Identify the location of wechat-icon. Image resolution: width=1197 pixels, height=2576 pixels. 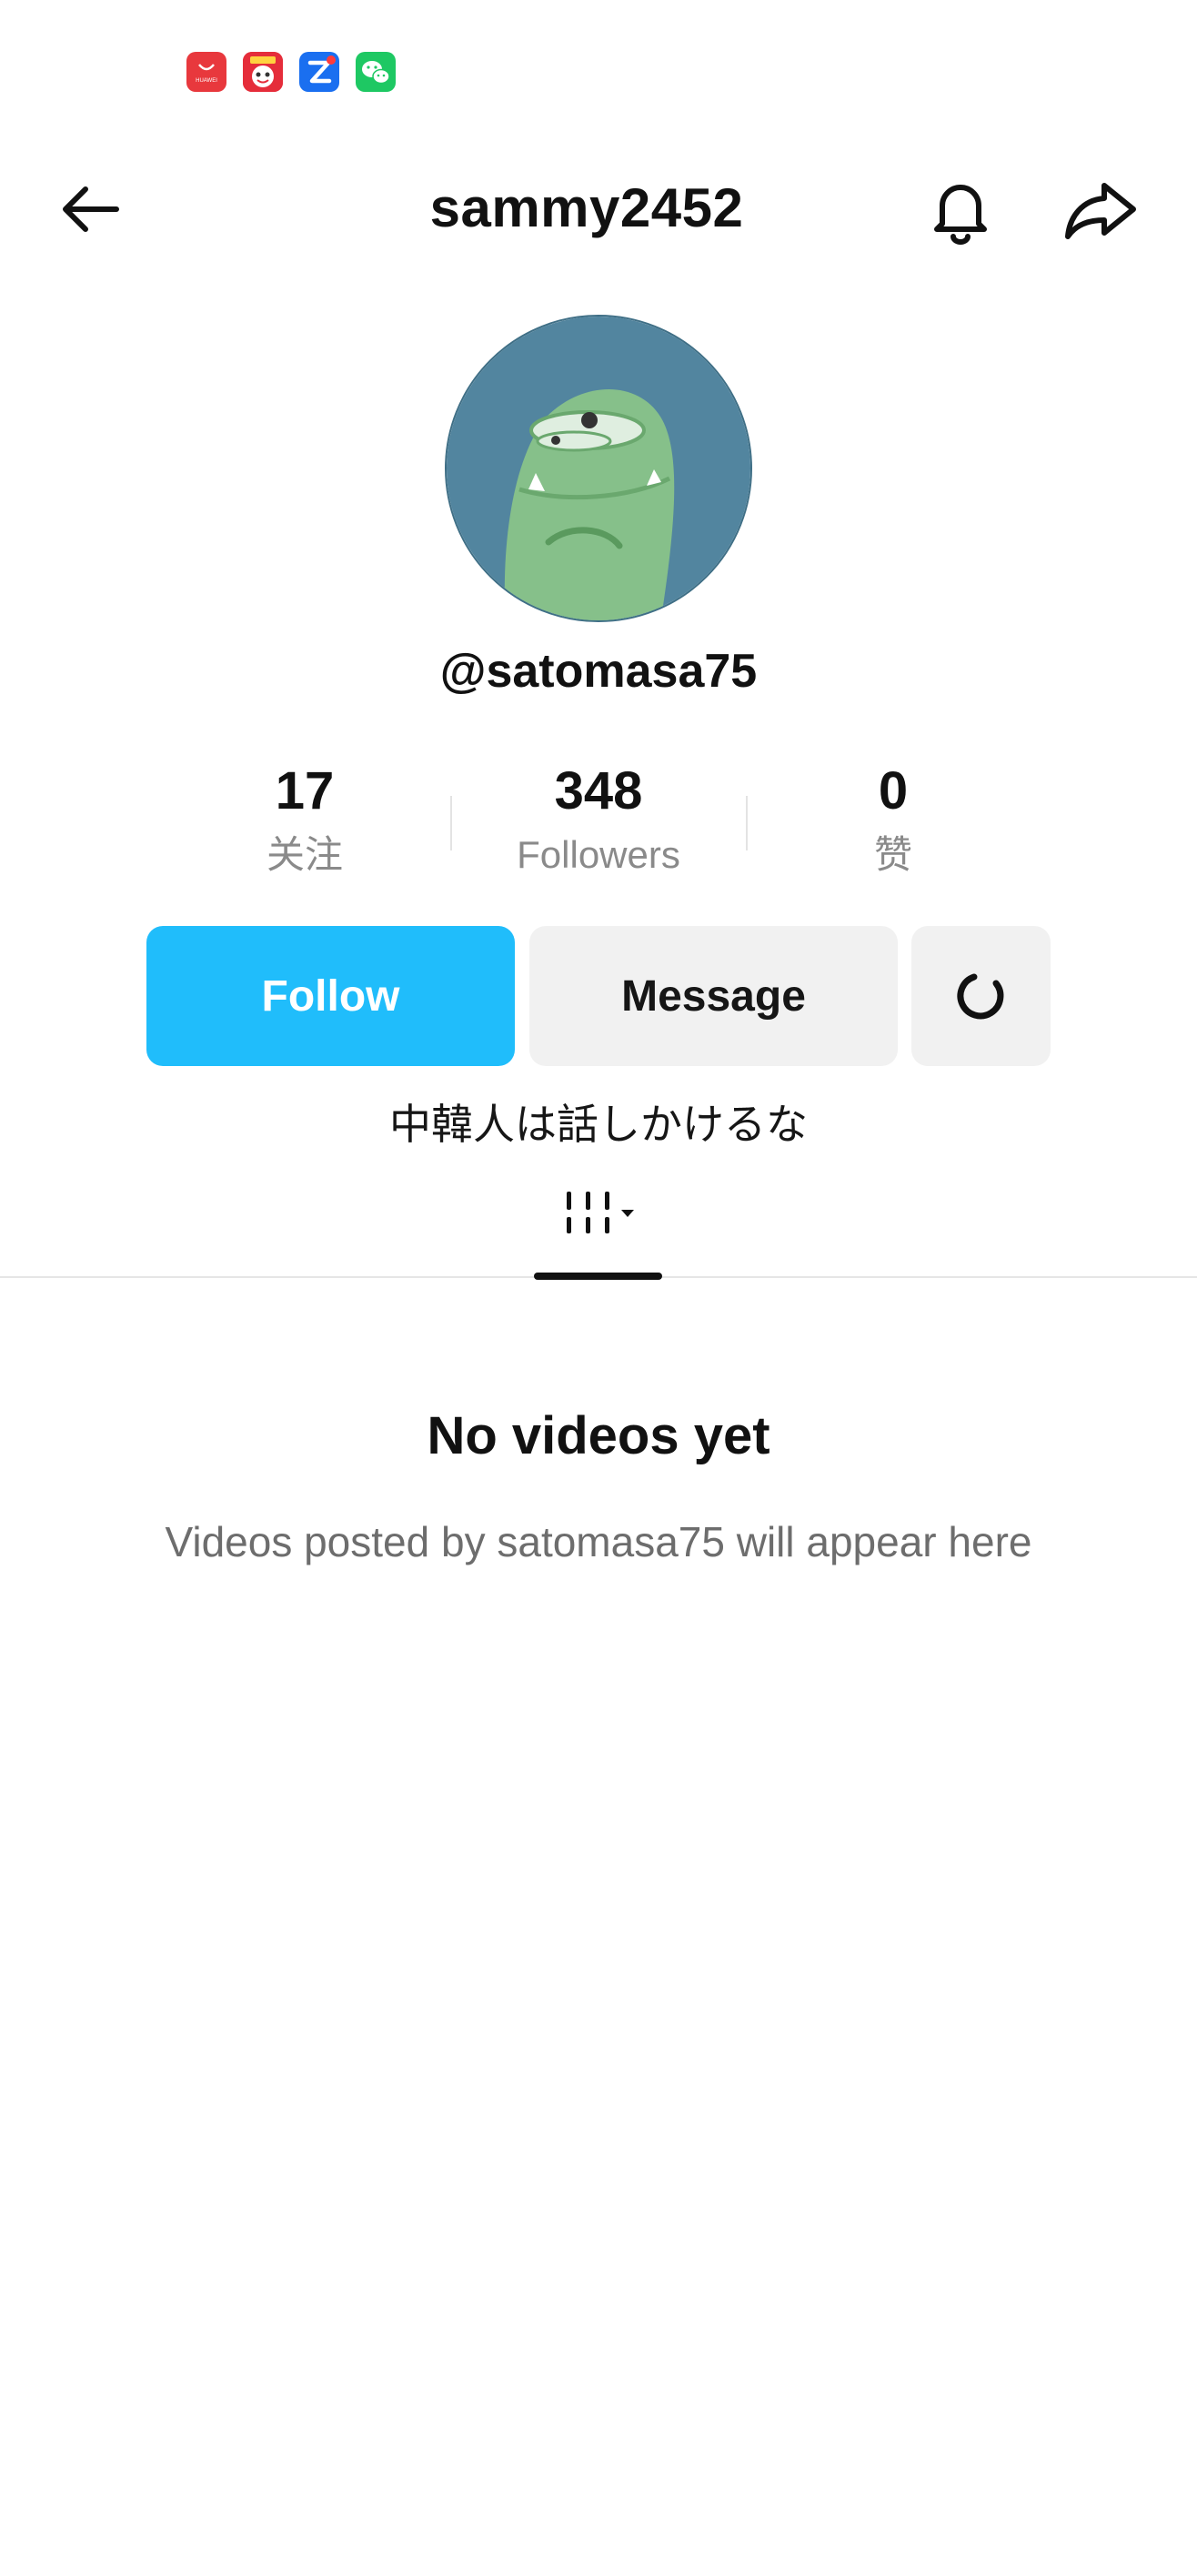
(376, 72).